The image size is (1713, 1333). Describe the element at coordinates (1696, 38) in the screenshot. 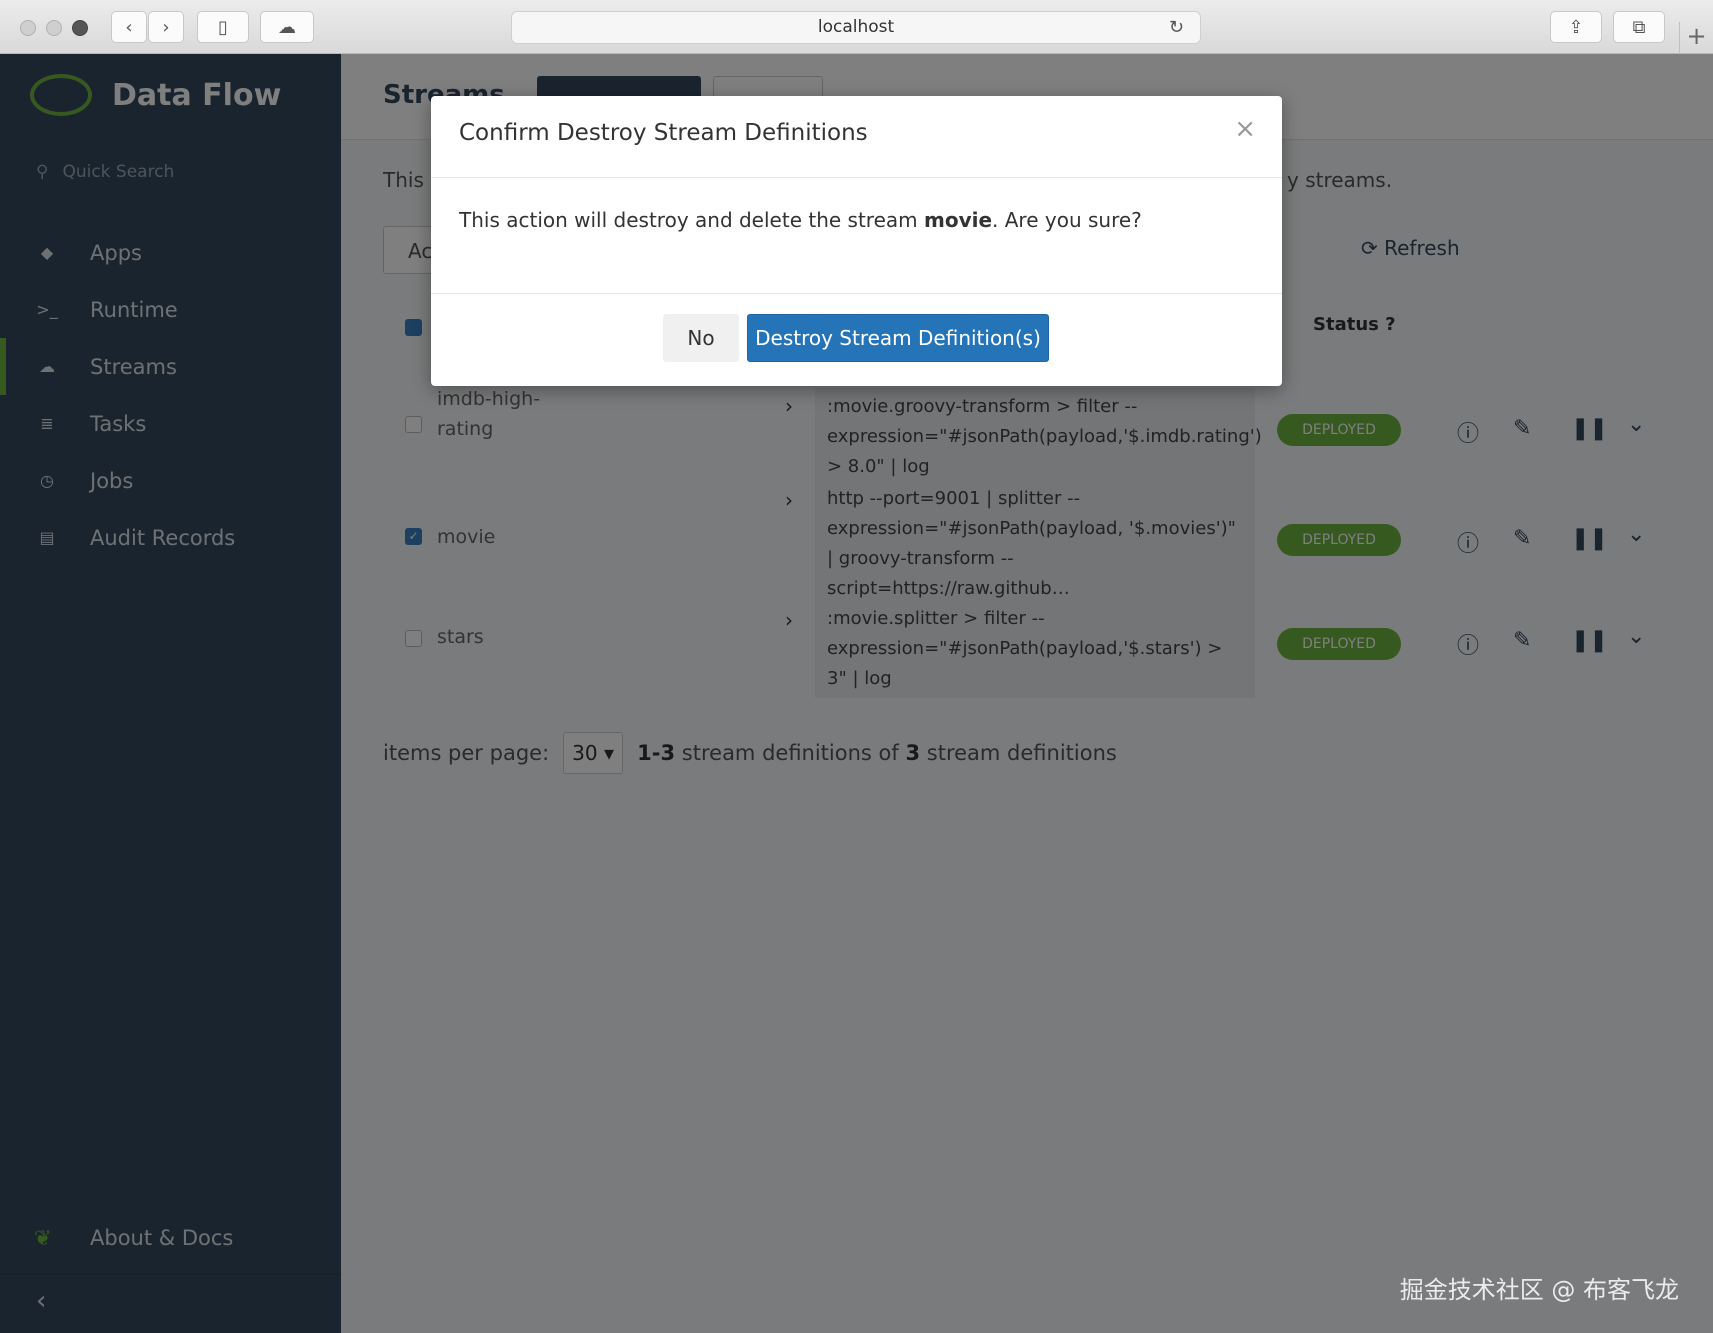

I see `new-tab-button: +` at that location.